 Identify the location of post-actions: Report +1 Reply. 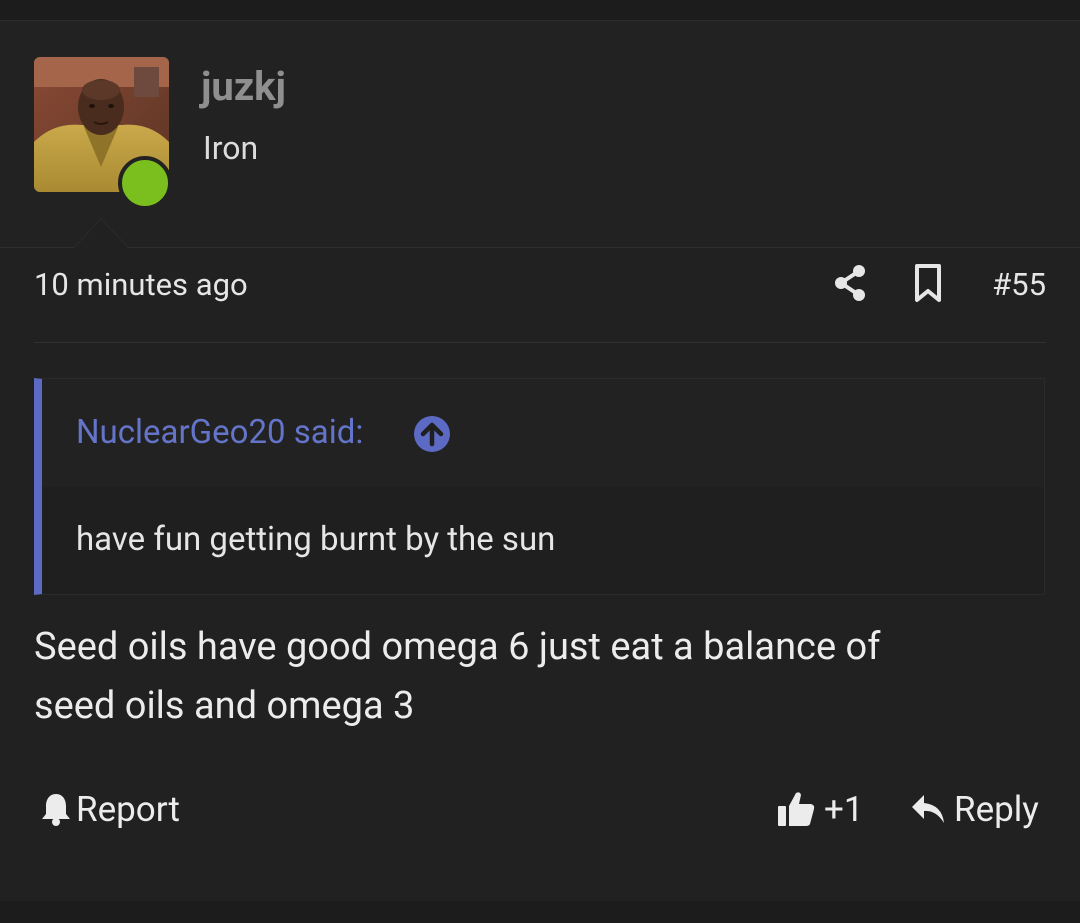
(540, 808).